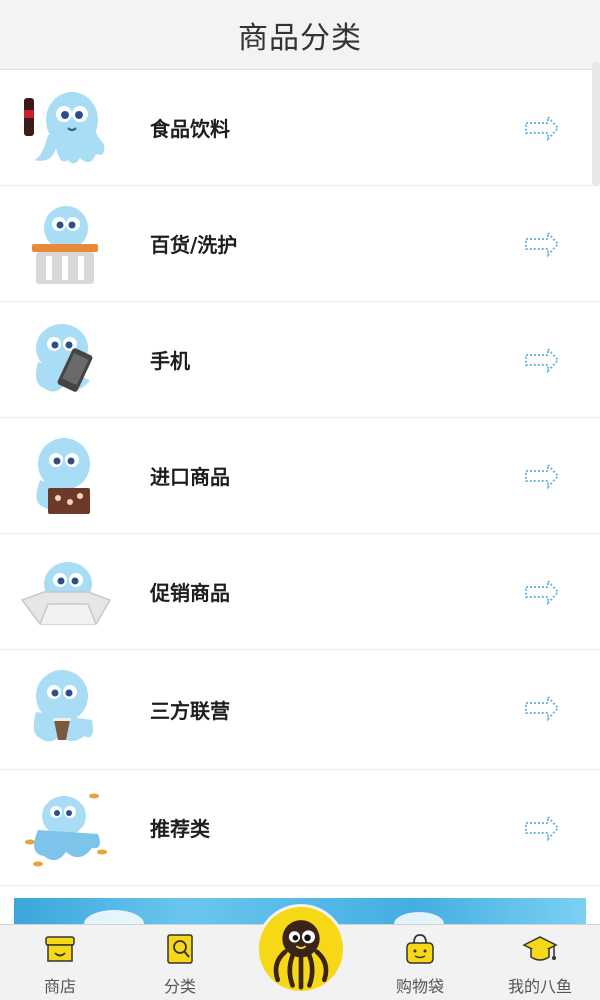 This screenshot has width=600, height=1000. I want to click on tab-category: 分类, so click(180, 962).